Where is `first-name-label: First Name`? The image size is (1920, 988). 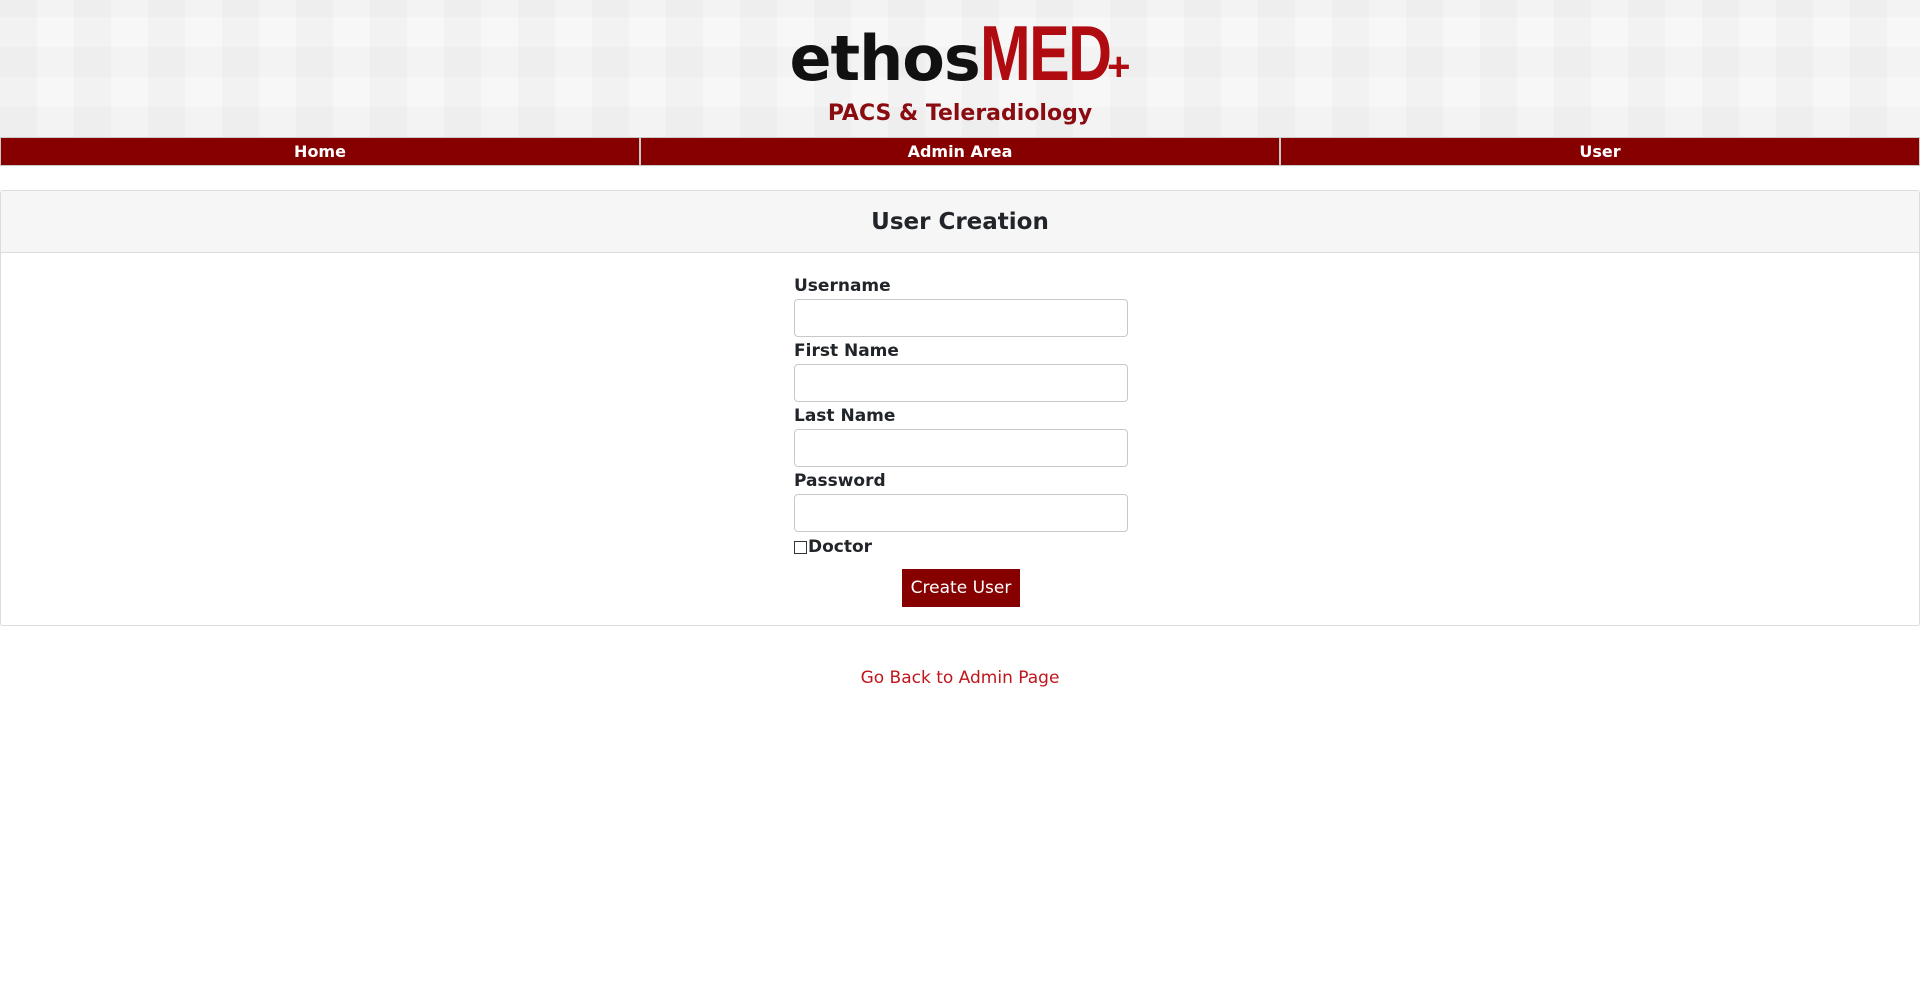
first-name-label: First Name is located at coordinates (846, 351).